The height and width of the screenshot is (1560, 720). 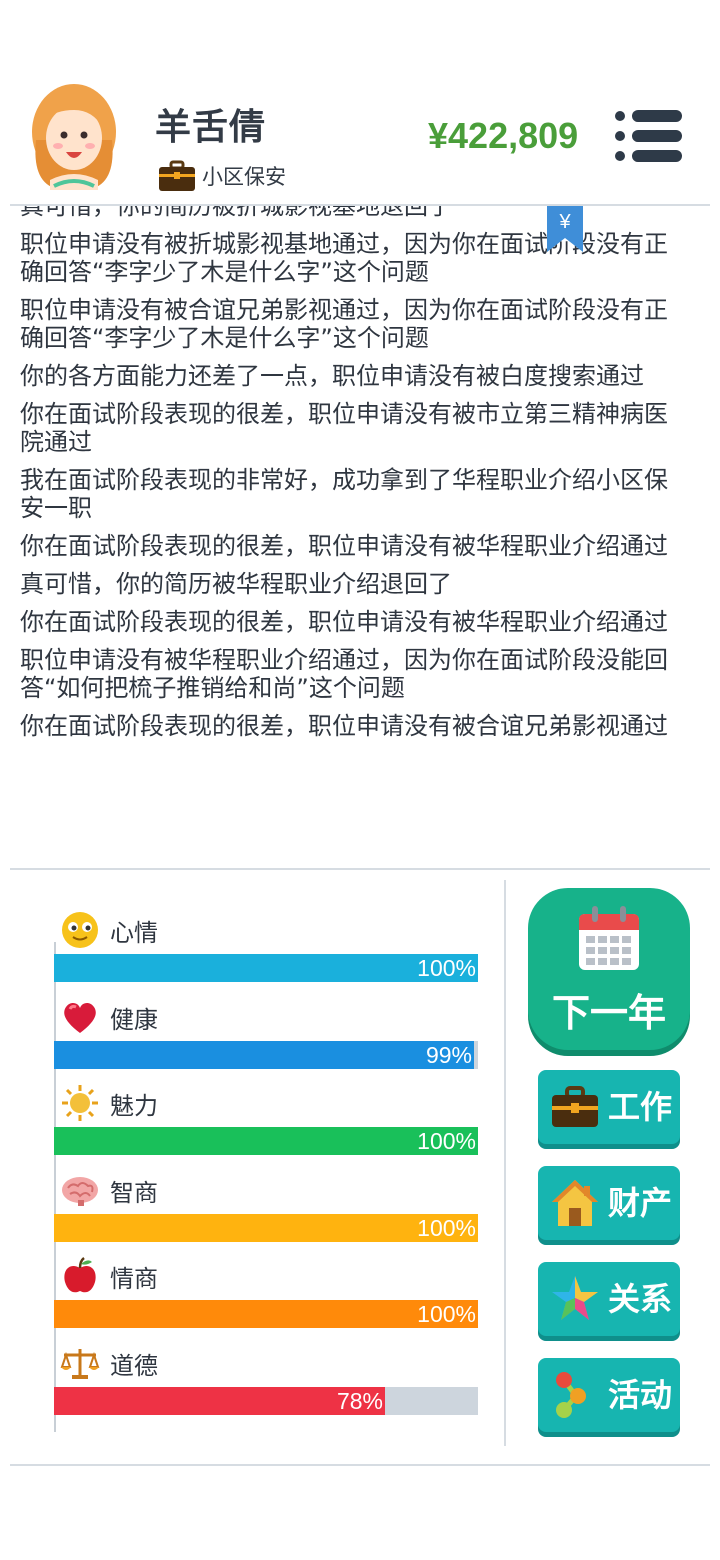 What do you see at coordinates (80, 1017) in the screenshot?
I see `heart-icon` at bounding box center [80, 1017].